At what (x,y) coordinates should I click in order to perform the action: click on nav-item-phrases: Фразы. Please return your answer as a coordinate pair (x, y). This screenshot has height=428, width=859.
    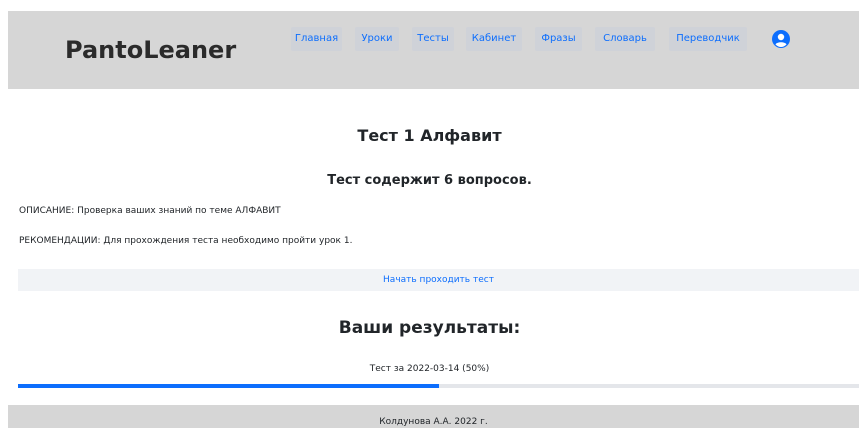
    Looking at the image, I should click on (558, 39).